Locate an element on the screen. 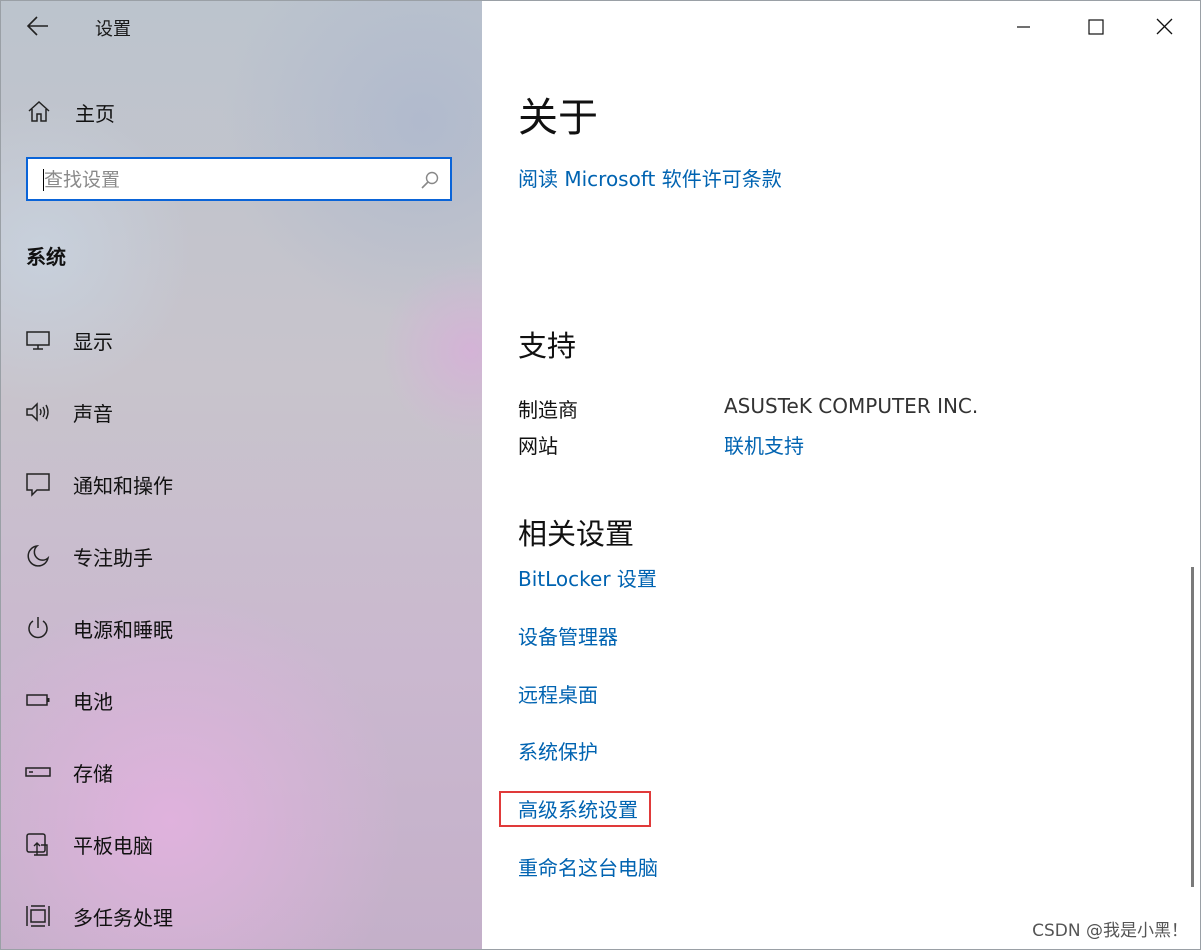 The height and width of the screenshot is (950, 1201). sidebar-item-label: 电池 is located at coordinates (93, 702).